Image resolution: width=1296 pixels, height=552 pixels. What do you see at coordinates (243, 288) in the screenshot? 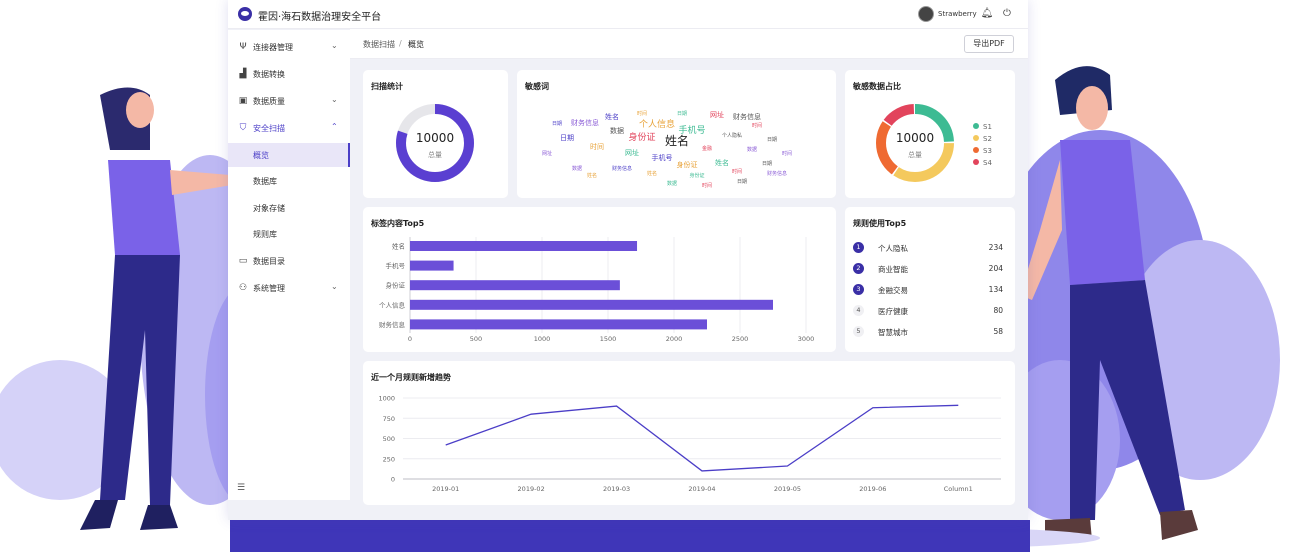
I see `users-icon: ⚇` at bounding box center [243, 288].